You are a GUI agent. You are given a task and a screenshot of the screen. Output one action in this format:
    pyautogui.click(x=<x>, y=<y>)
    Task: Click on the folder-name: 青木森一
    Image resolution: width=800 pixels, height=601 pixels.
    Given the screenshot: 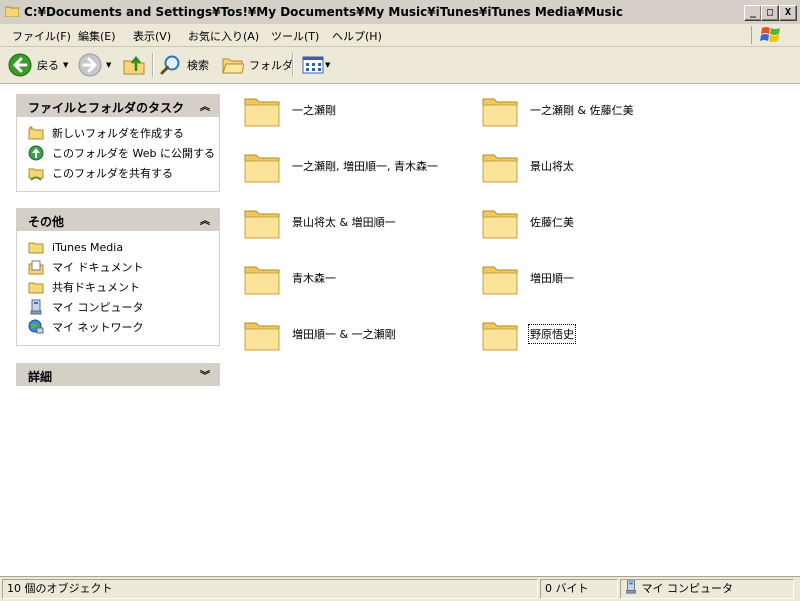 What is the action you would take?
    pyautogui.click(x=314, y=278)
    